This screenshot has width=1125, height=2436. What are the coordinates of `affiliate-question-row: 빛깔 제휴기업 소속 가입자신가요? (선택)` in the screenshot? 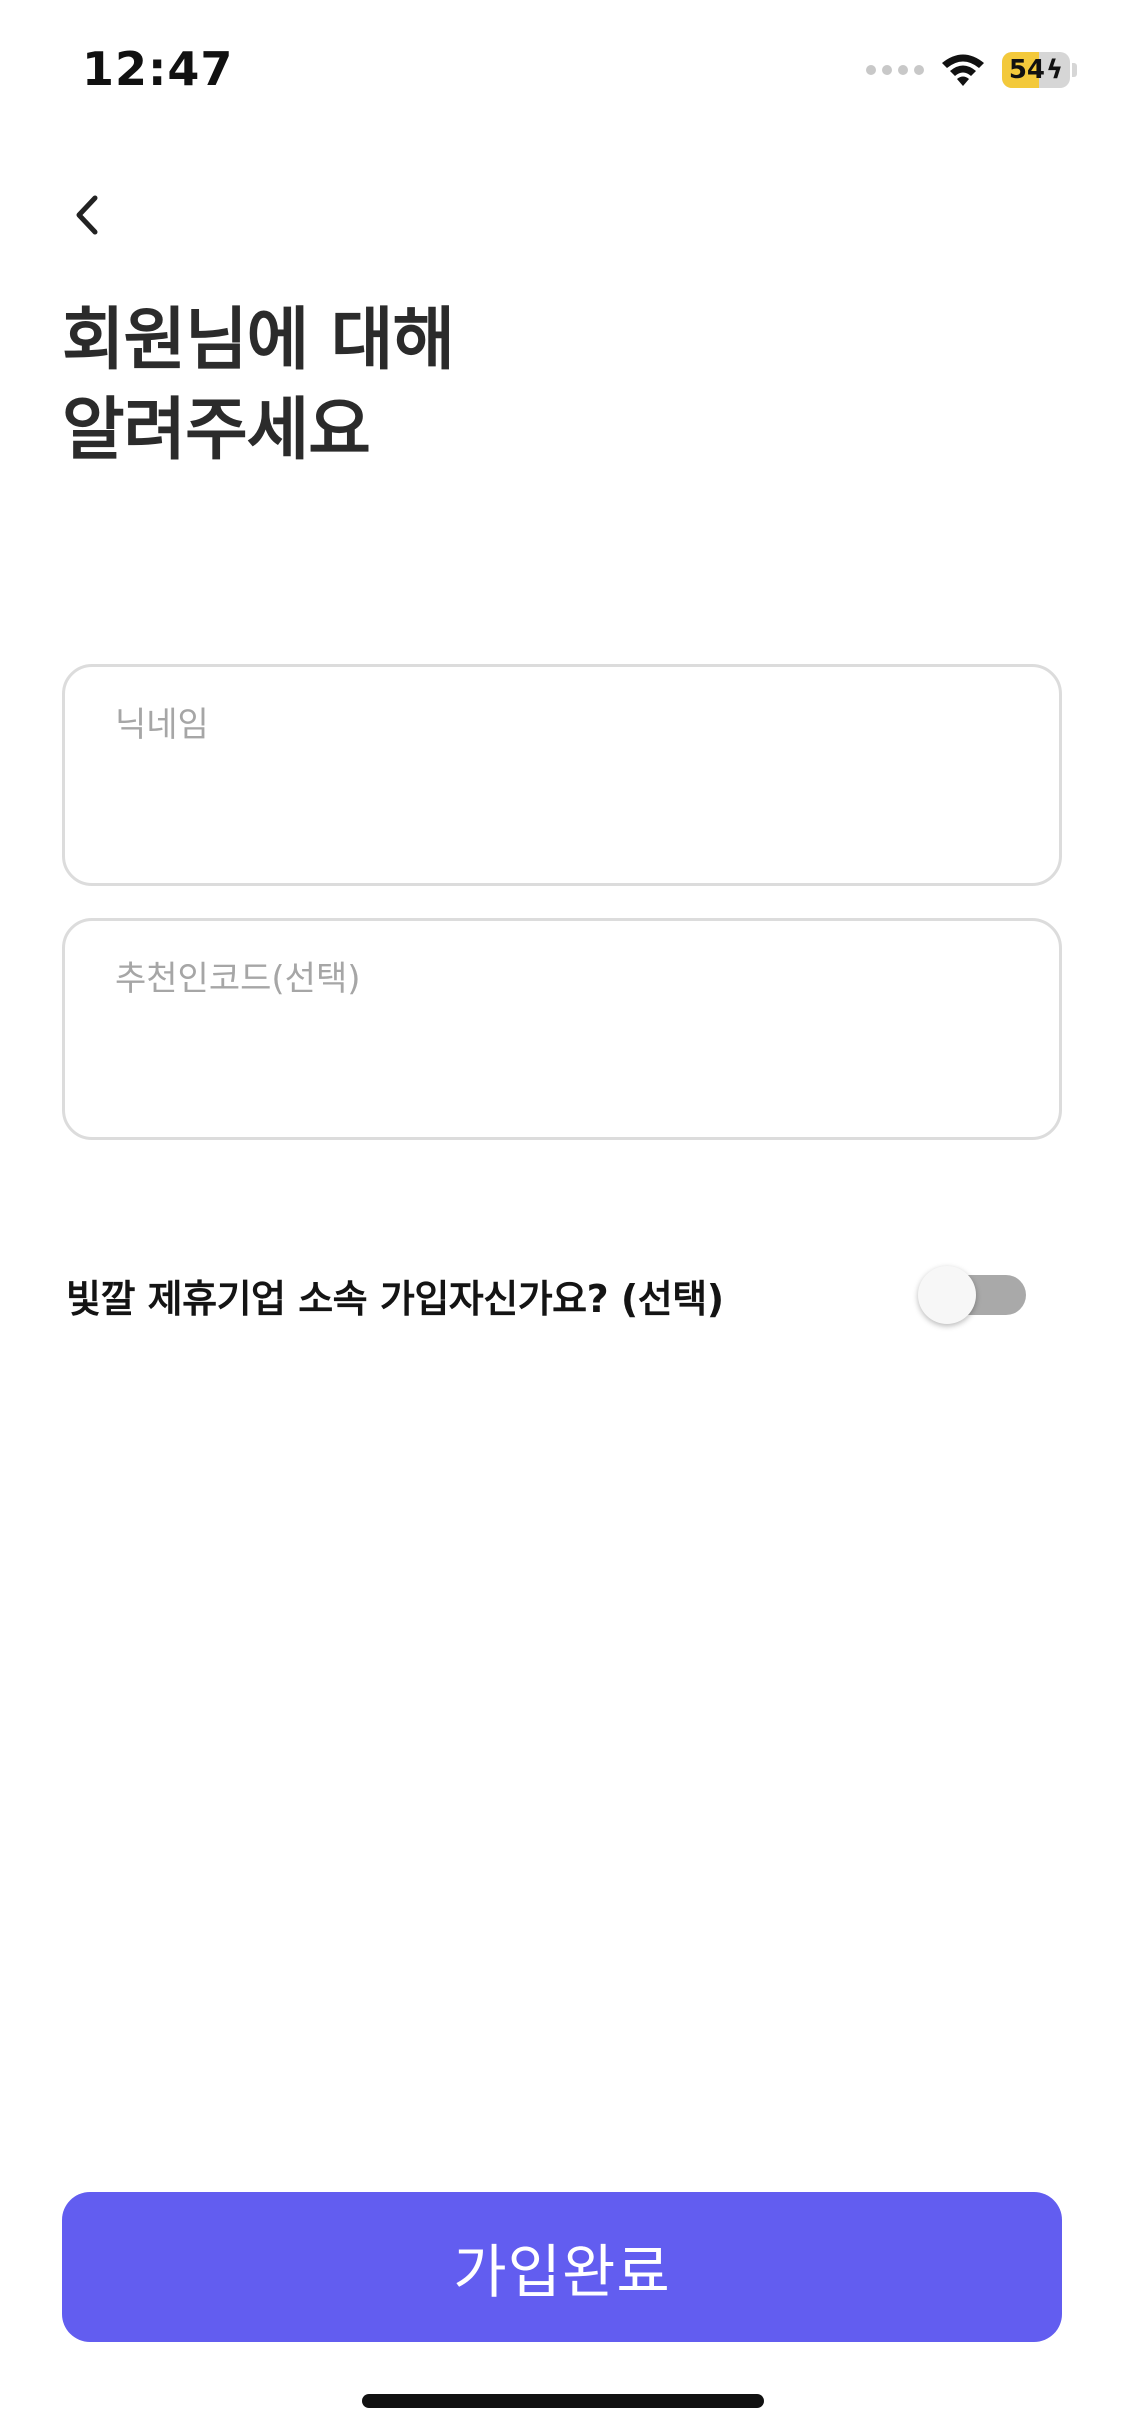 It's located at (546, 1295).